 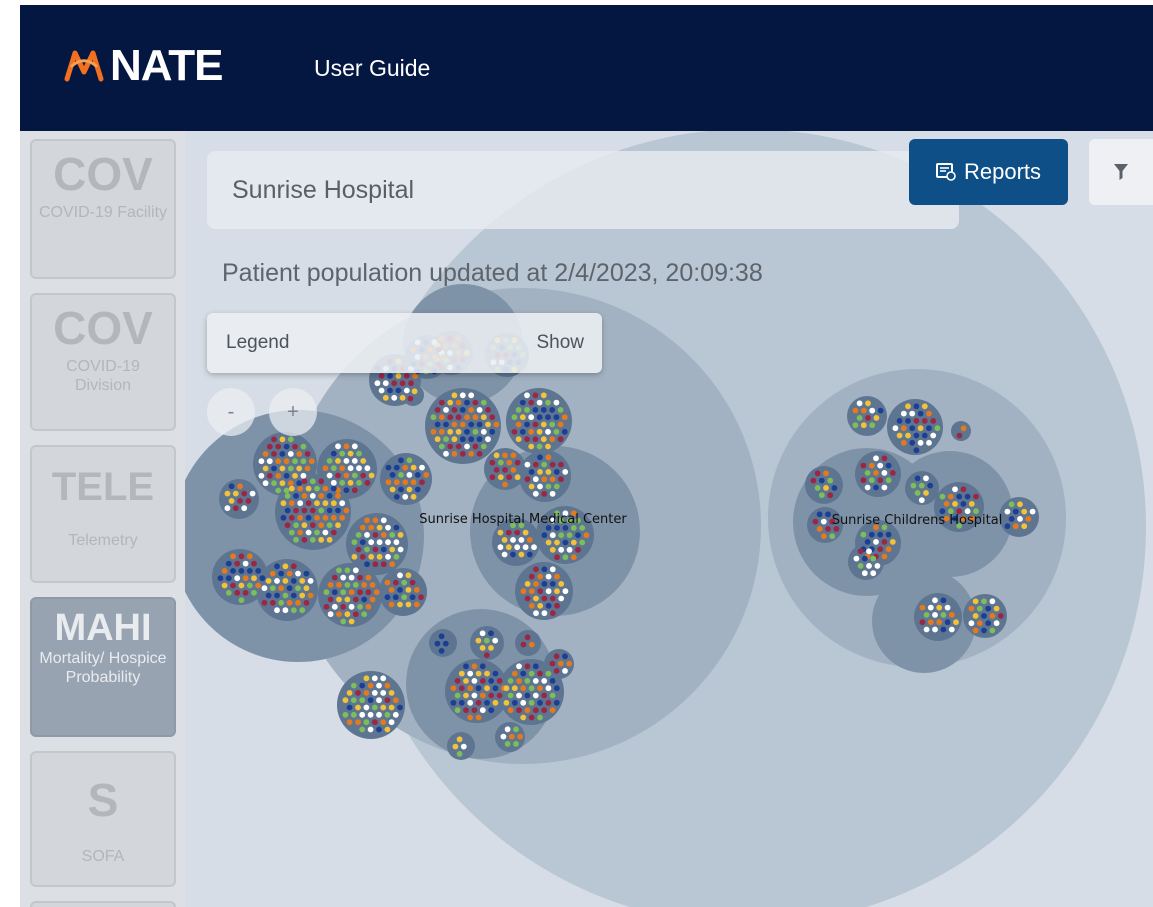 I want to click on user-guide-link: User Guide, so click(x=372, y=68).